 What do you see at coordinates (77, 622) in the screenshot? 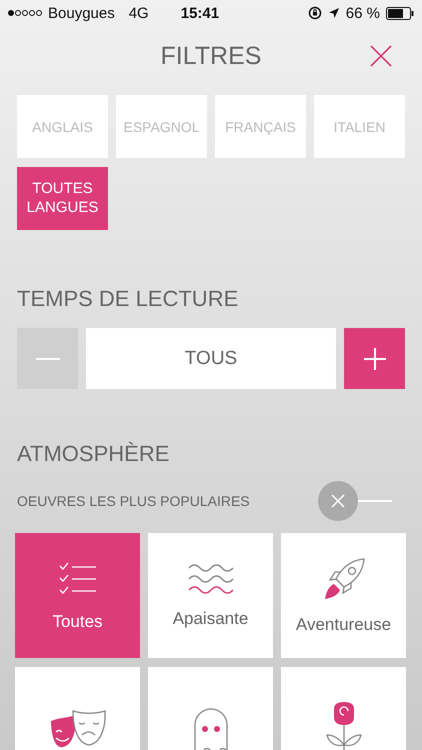
I see `tile-label: Toutes` at bounding box center [77, 622].